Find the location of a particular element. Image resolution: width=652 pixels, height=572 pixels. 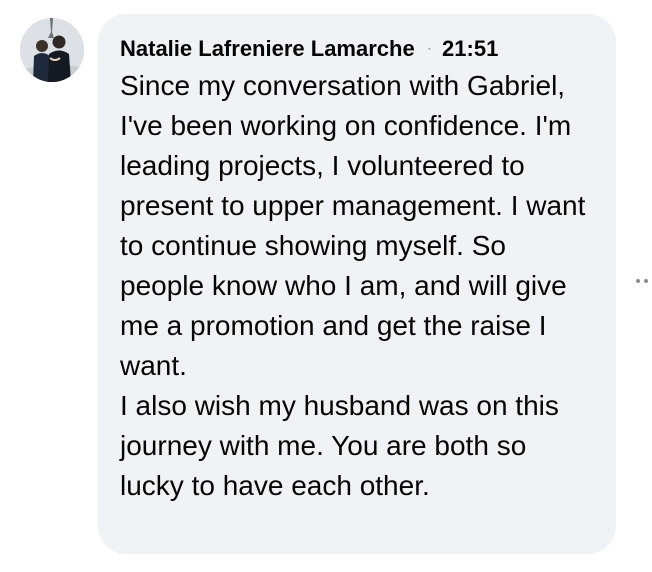

author-name: Natalie Lafreniere Lamarche is located at coordinates (267, 49).